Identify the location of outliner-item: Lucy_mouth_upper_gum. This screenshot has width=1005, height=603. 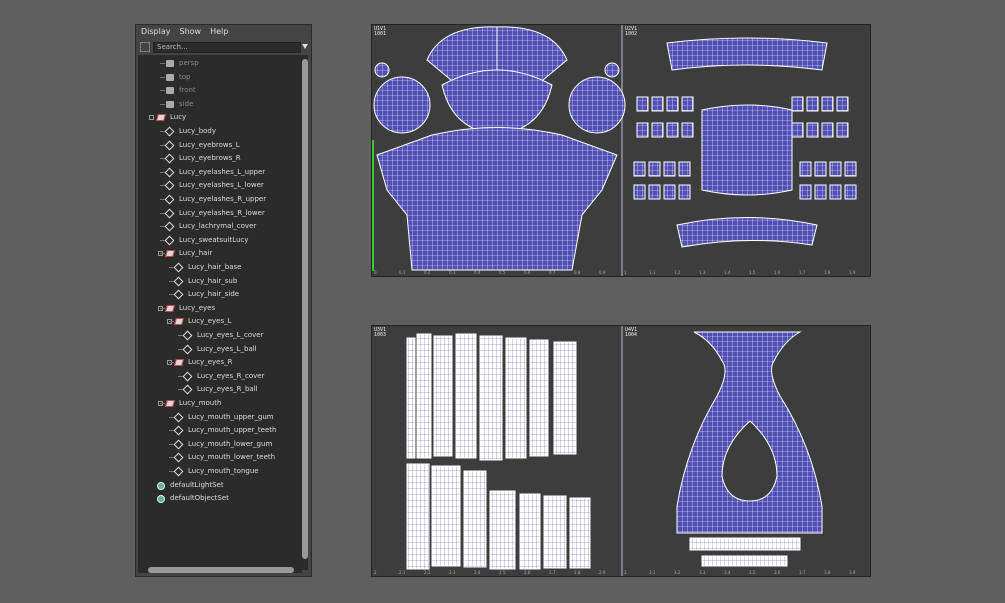
(223, 417).